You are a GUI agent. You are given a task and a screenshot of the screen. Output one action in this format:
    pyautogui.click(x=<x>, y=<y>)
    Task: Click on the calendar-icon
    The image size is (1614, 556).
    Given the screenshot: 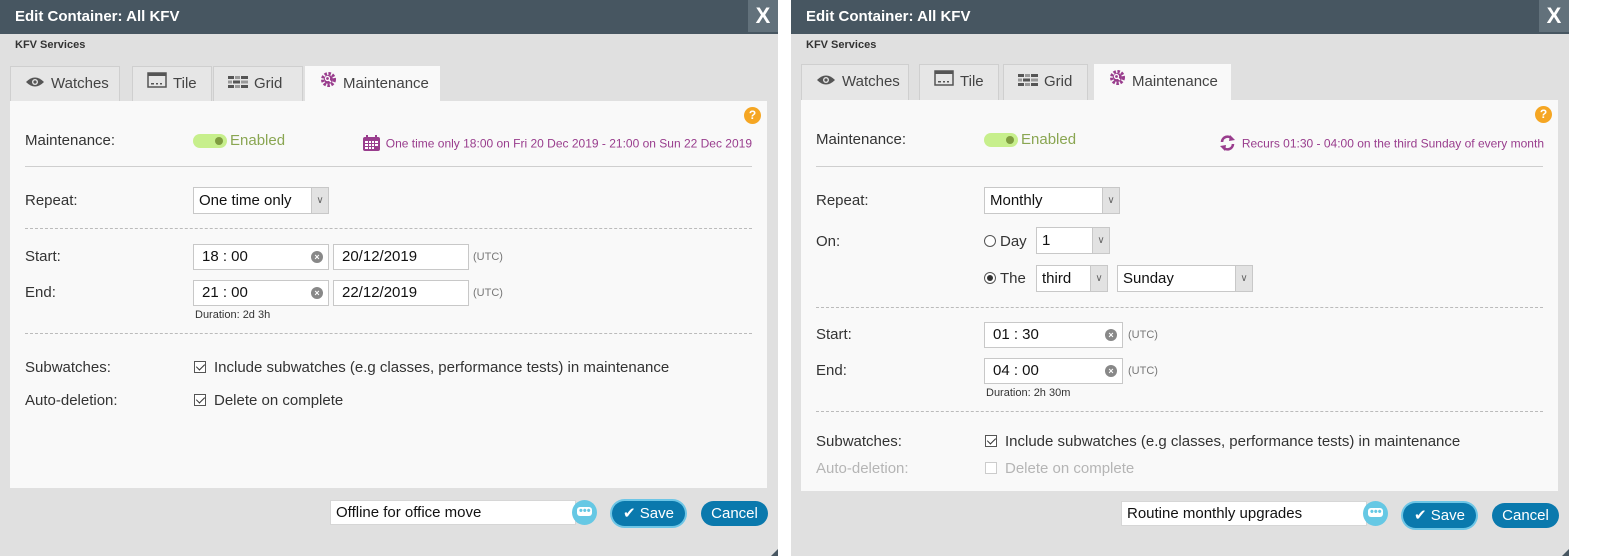 What is the action you would take?
    pyautogui.click(x=371, y=144)
    